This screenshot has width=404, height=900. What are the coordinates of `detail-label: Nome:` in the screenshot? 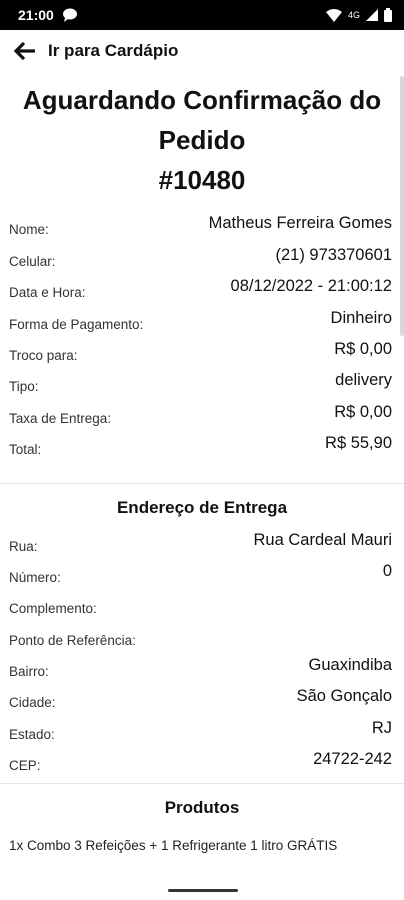 It's located at (29, 230).